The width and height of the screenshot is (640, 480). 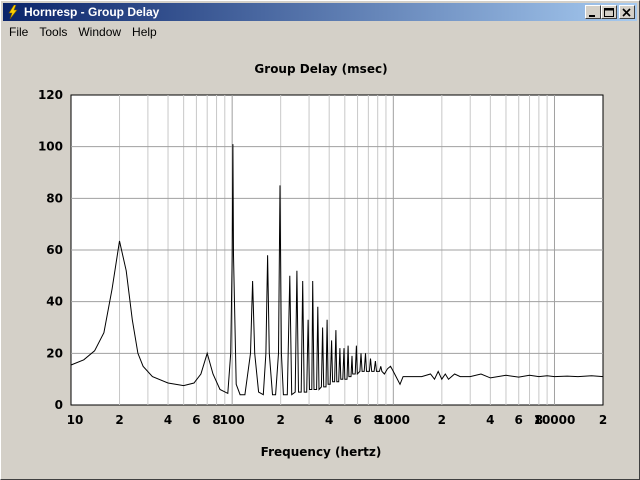 I want to click on maximize-button, so click(x=609, y=12).